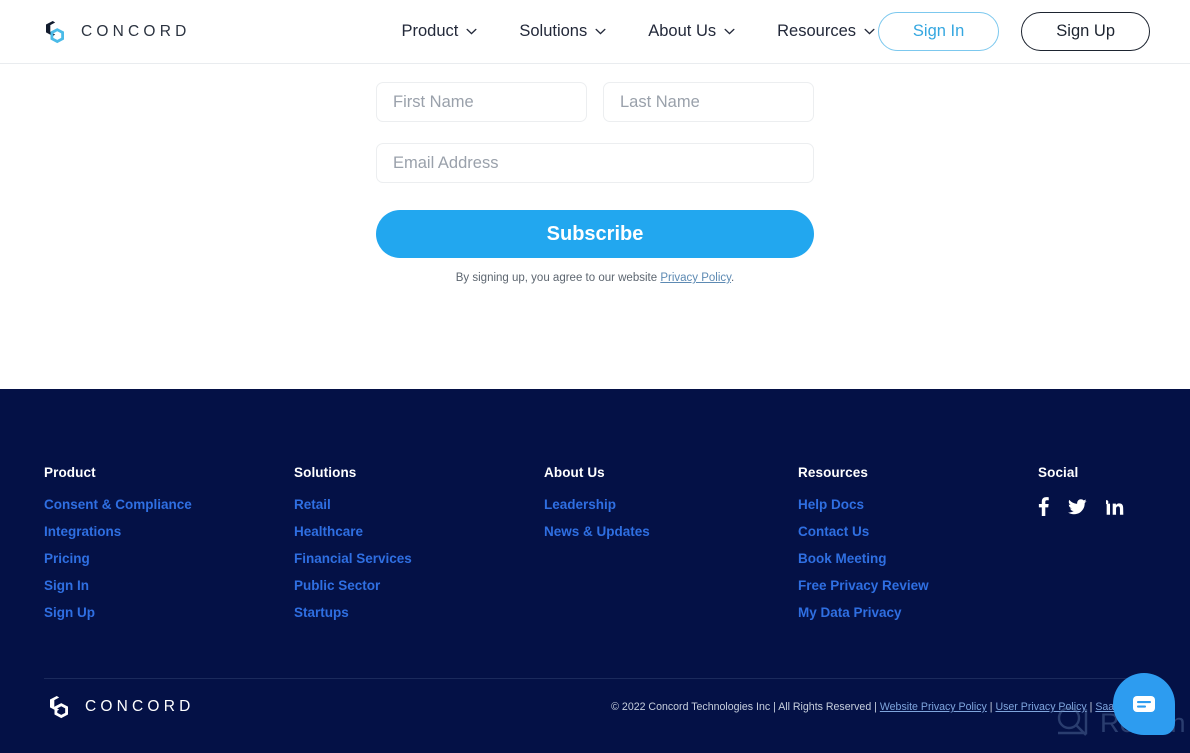 This screenshot has height=753, width=1190. What do you see at coordinates (419, 531) in the screenshot?
I see `footer-link-healthcare: Healthcare` at bounding box center [419, 531].